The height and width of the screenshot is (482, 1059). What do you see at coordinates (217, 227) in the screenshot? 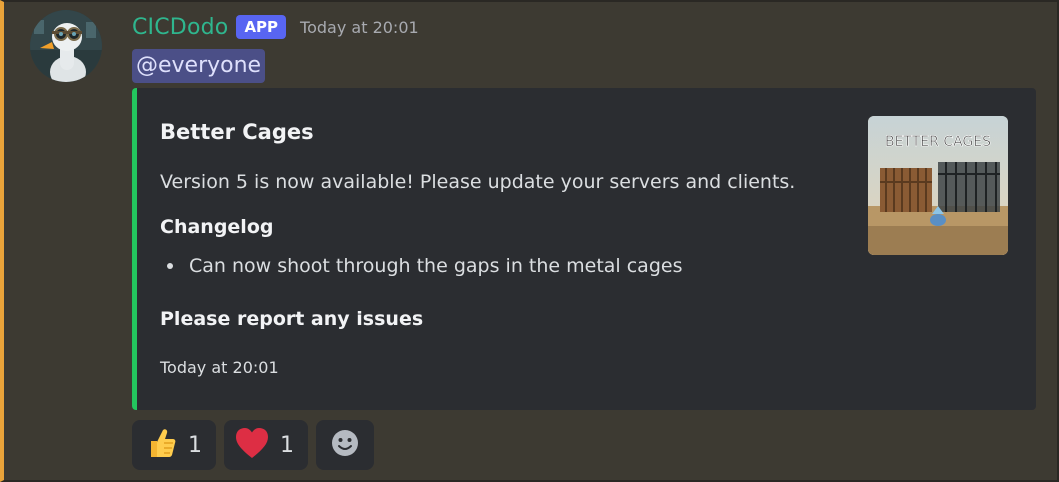
I see `changelog-heading: Changelog` at bounding box center [217, 227].